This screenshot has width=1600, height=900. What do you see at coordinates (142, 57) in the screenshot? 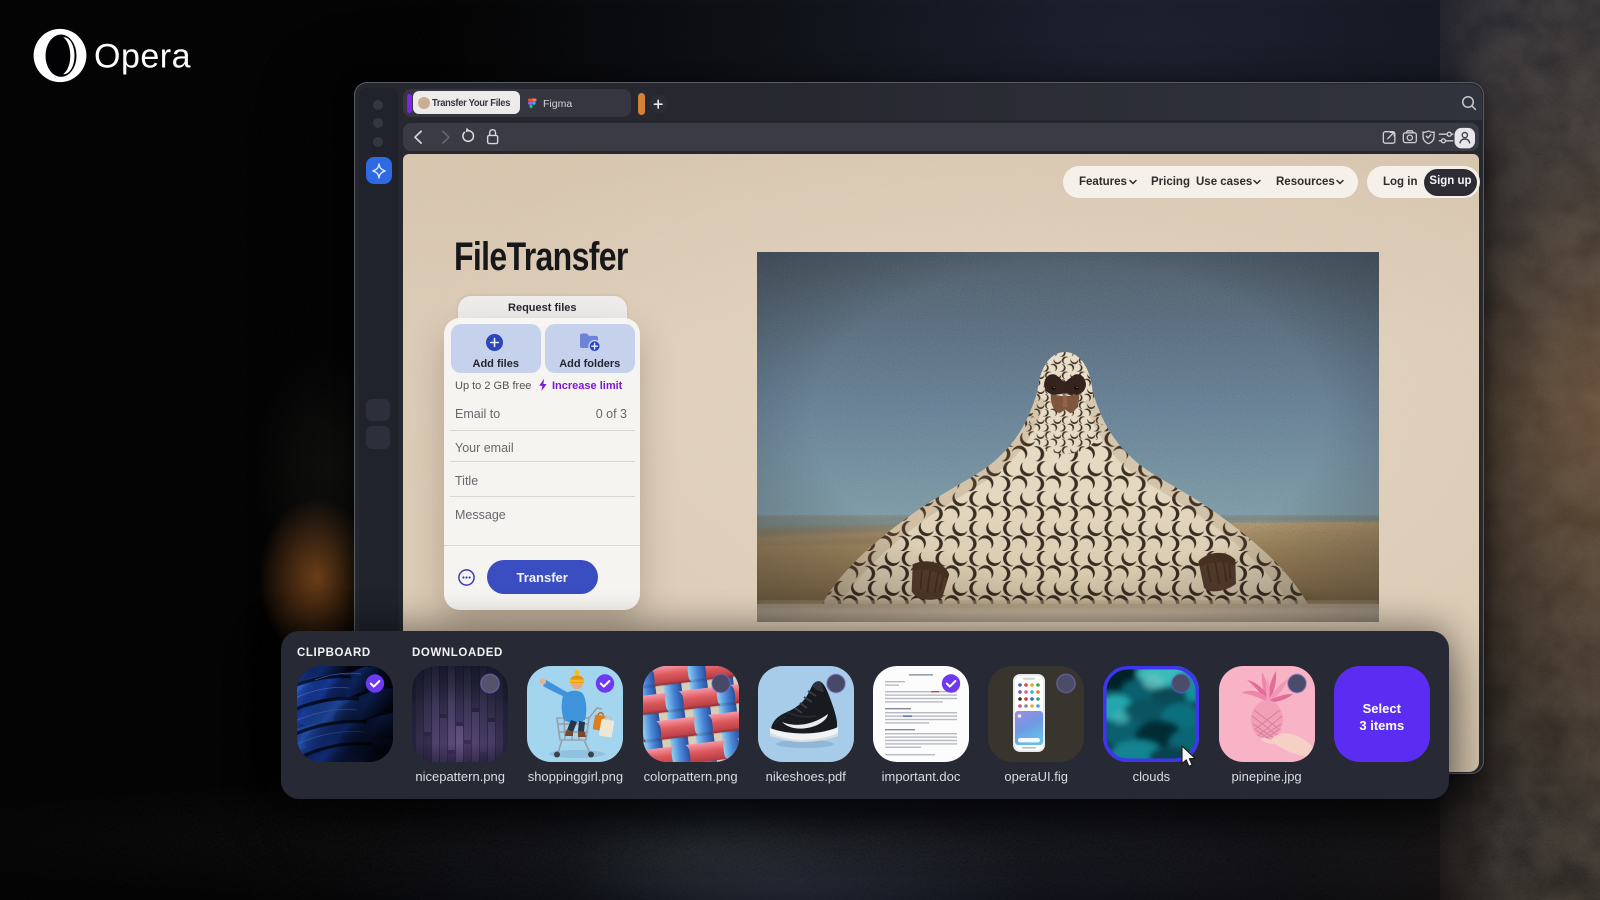
I see `svg-text: Opera` at bounding box center [142, 57].